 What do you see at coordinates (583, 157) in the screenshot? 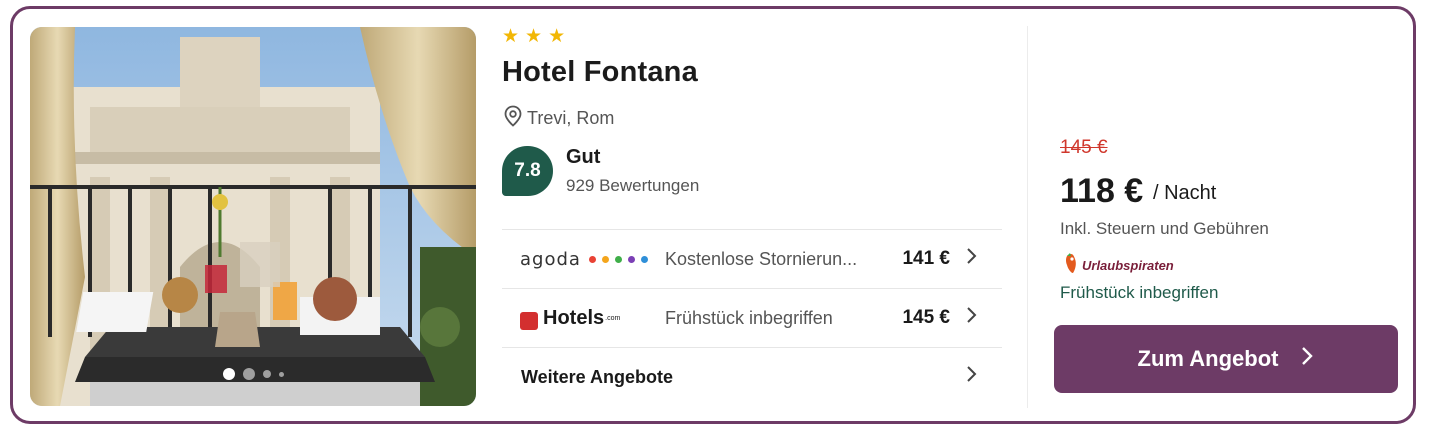
I see `rating-label: Gut` at bounding box center [583, 157].